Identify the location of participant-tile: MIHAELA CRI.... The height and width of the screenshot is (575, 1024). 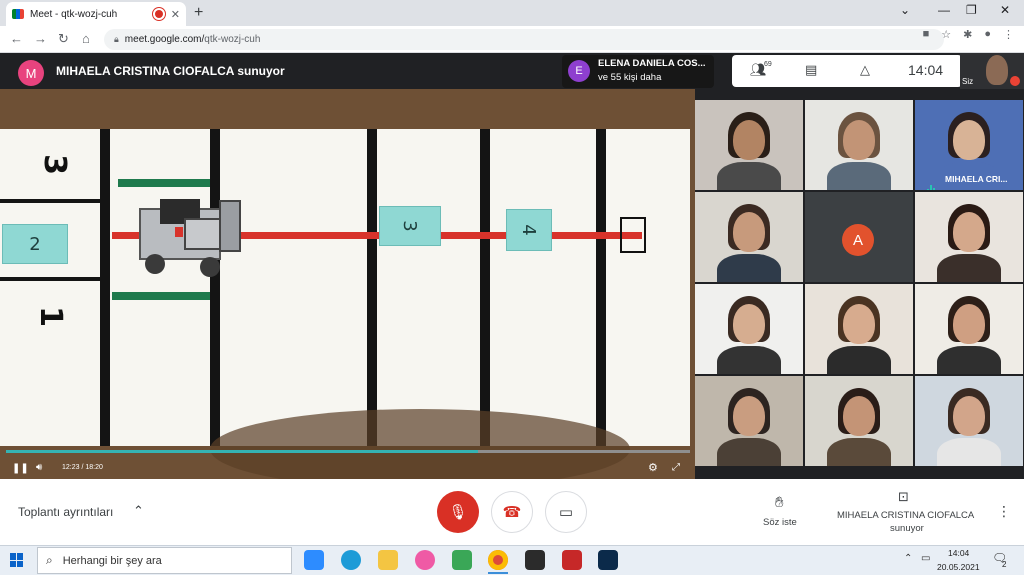
(969, 145).